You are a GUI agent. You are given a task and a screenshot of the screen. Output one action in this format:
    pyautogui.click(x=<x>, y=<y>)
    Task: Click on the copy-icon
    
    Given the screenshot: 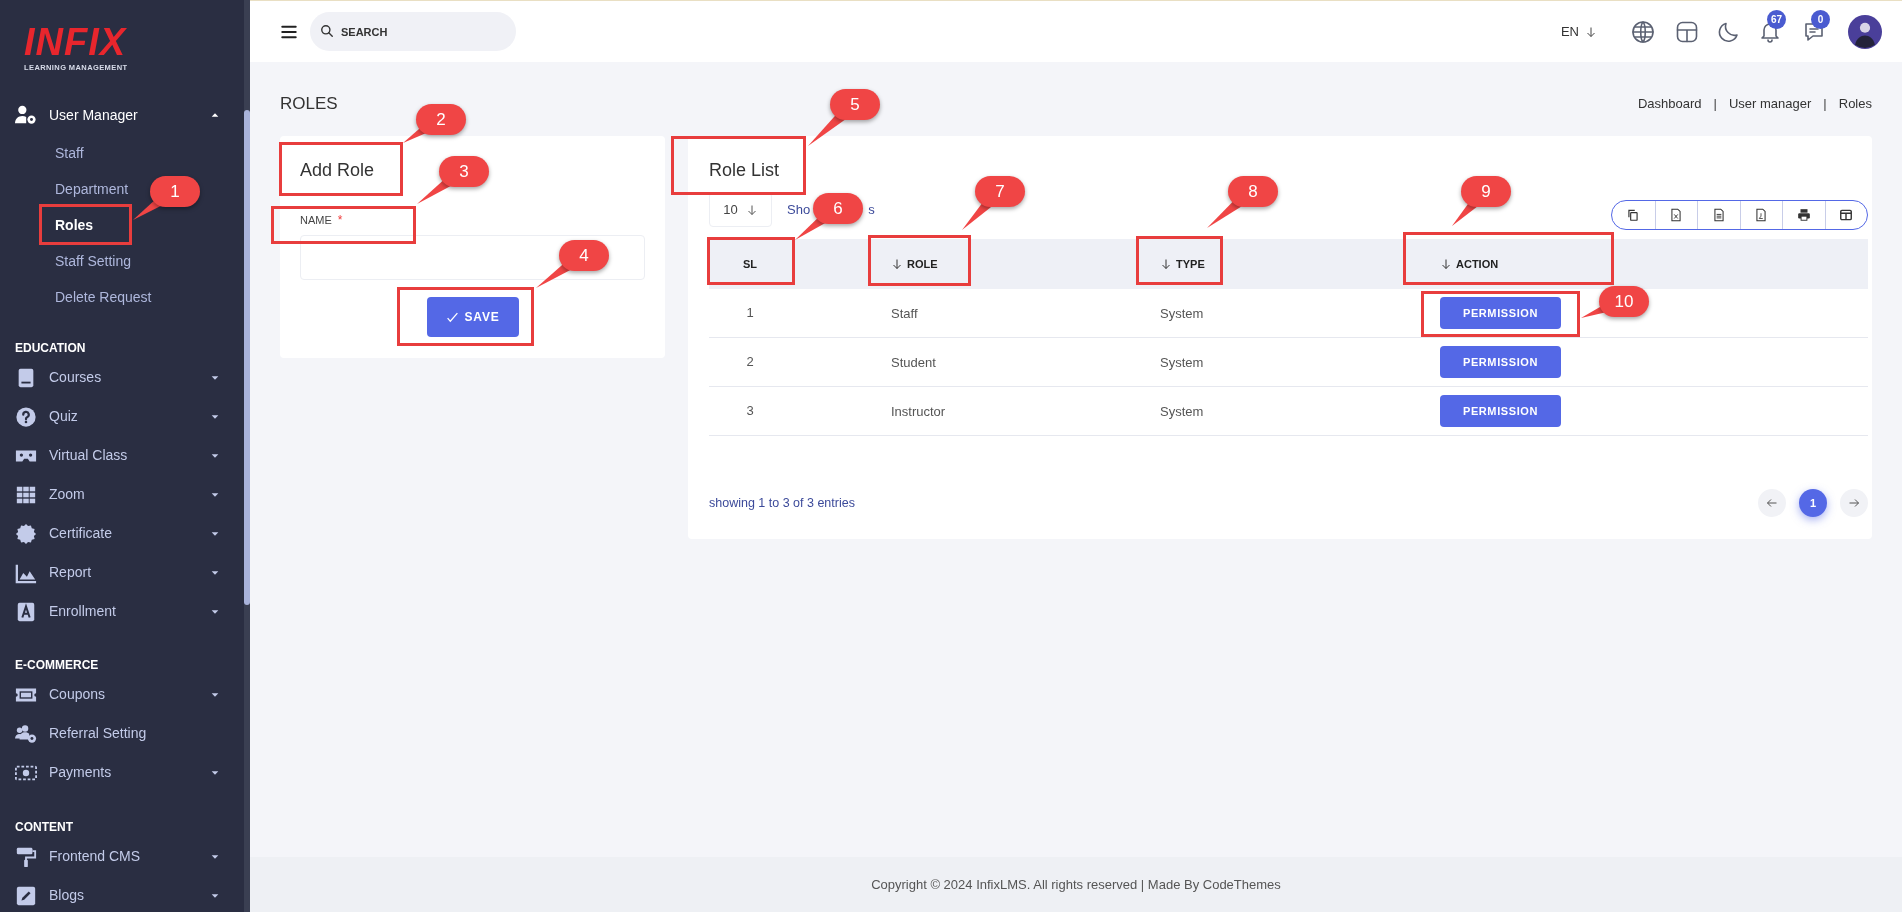 What is the action you would take?
    pyautogui.click(x=1633, y=214)
    